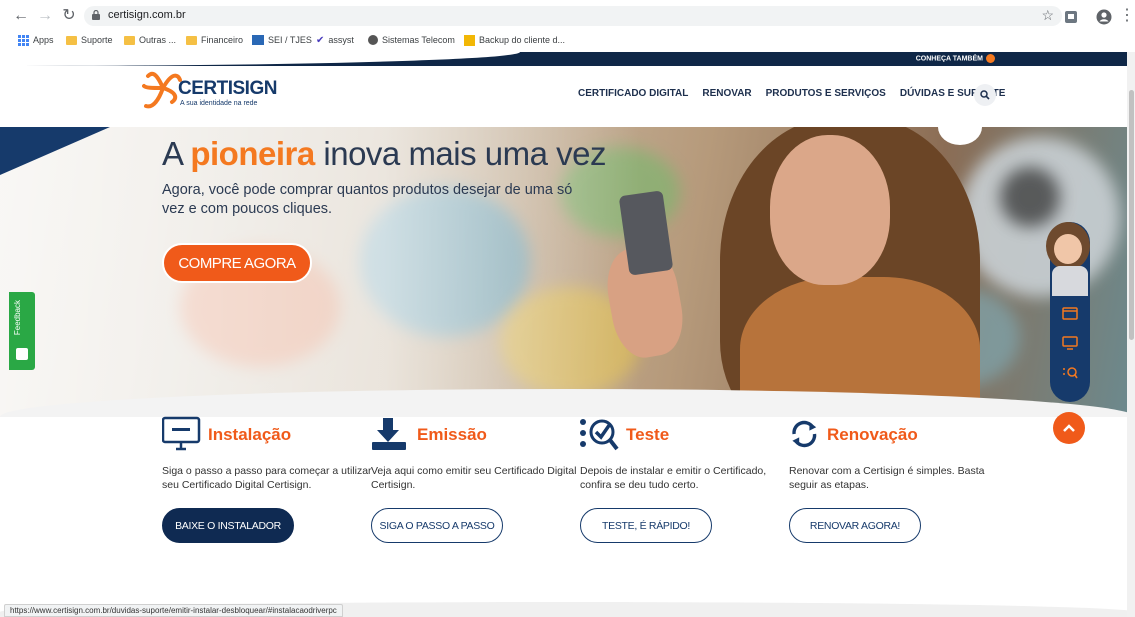 The image size is (1135, 617). I want to click on download-icon, so click(389, 434).